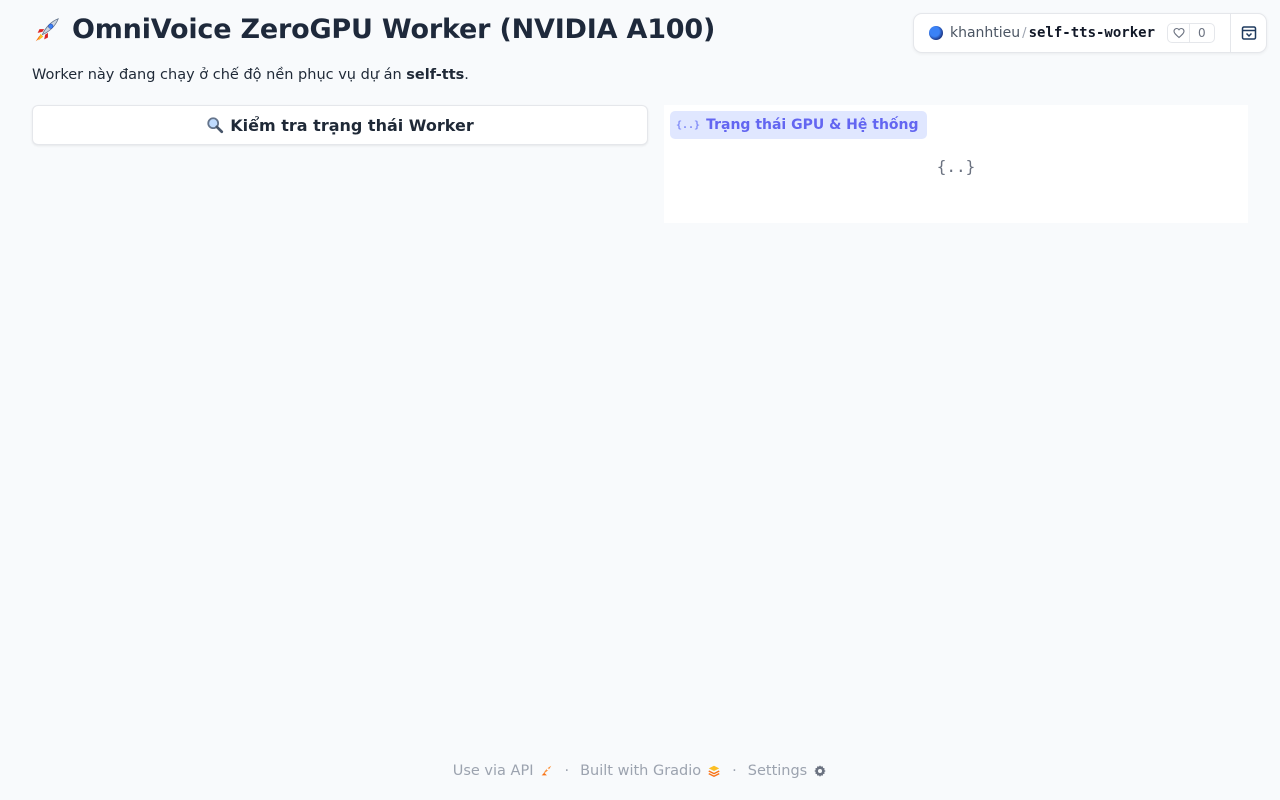 This screenshot has width=1280, height=800. I want to click on built-label: Built with Gradio, so click(641, 771).